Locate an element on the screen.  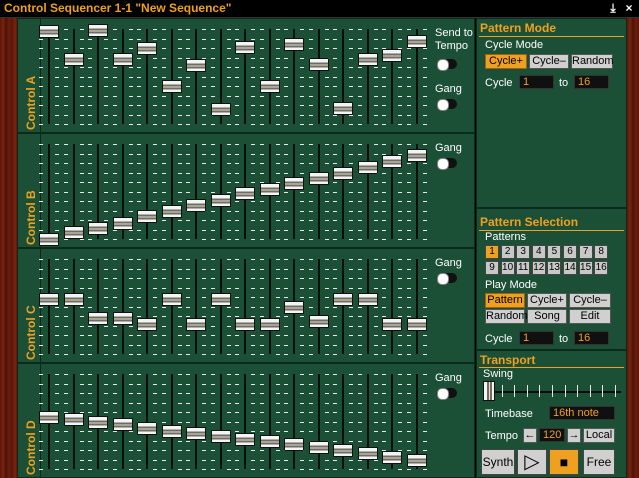
step-12-slider-knob is located at coordinates (318, 179).